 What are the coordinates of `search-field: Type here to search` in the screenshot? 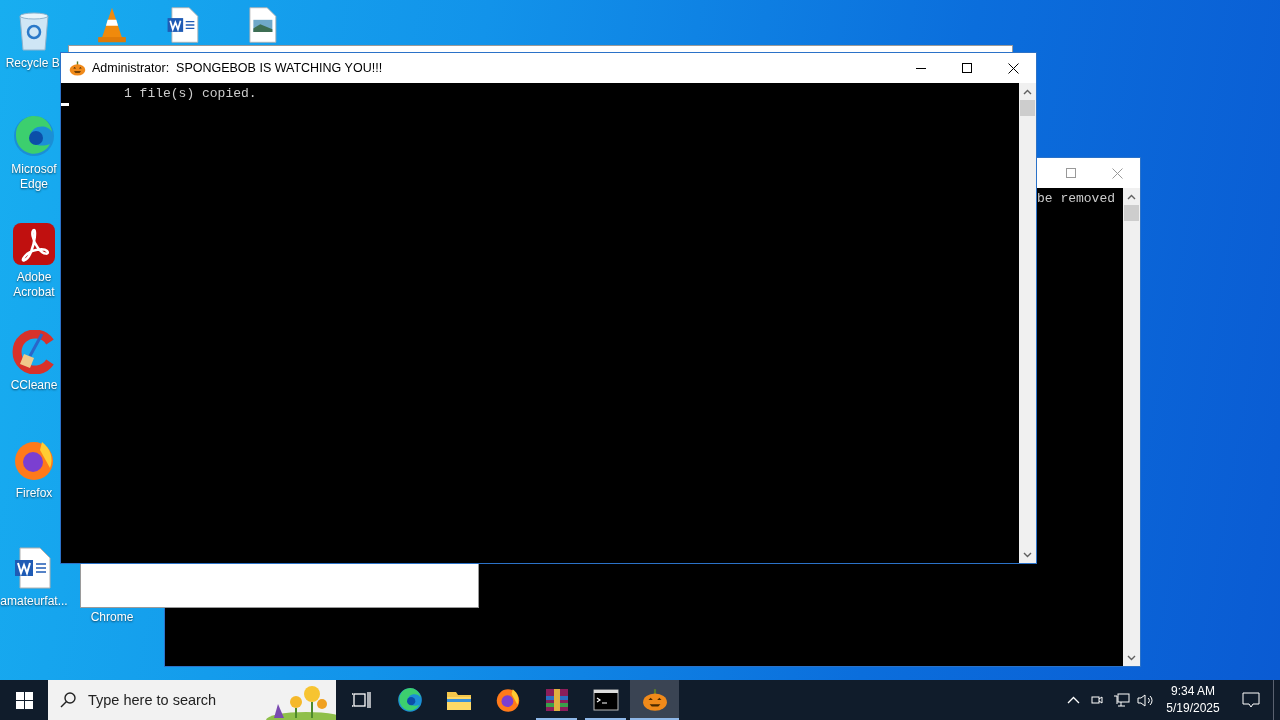 It's located at (173, 700).